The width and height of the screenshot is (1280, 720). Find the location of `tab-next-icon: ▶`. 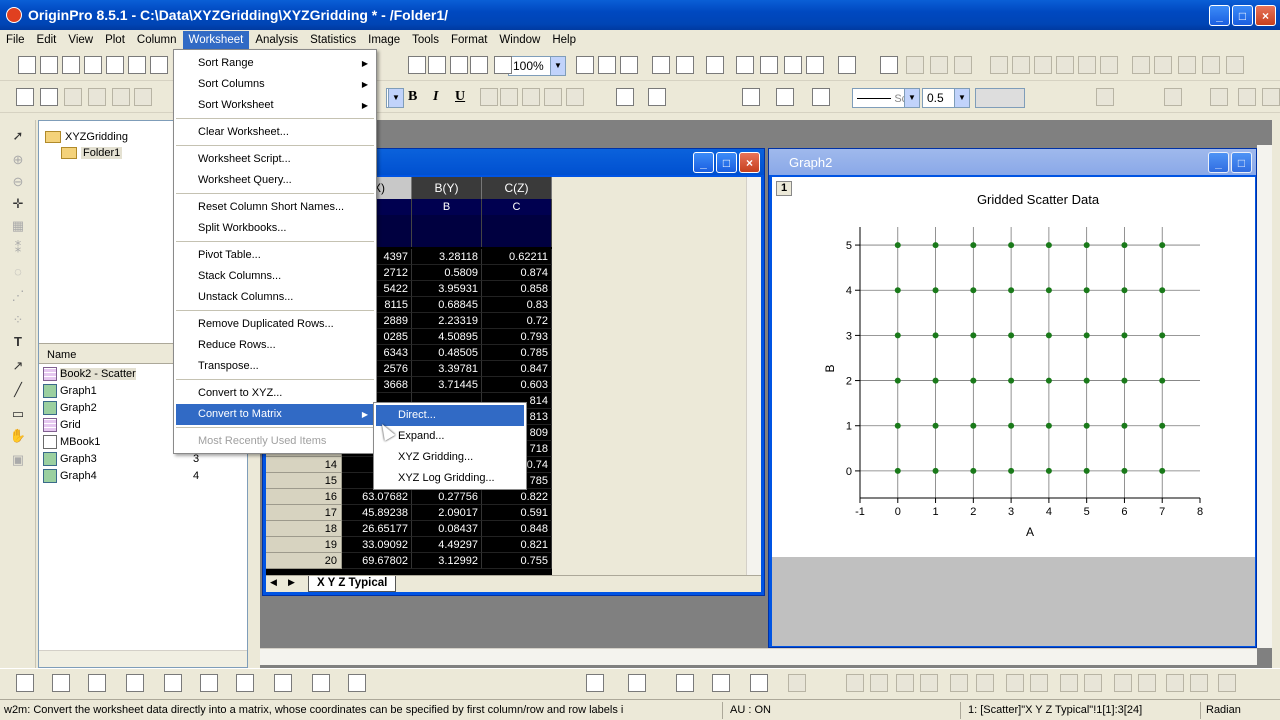

tab-next-icon: ▶ is located at coordinates (291, 582).